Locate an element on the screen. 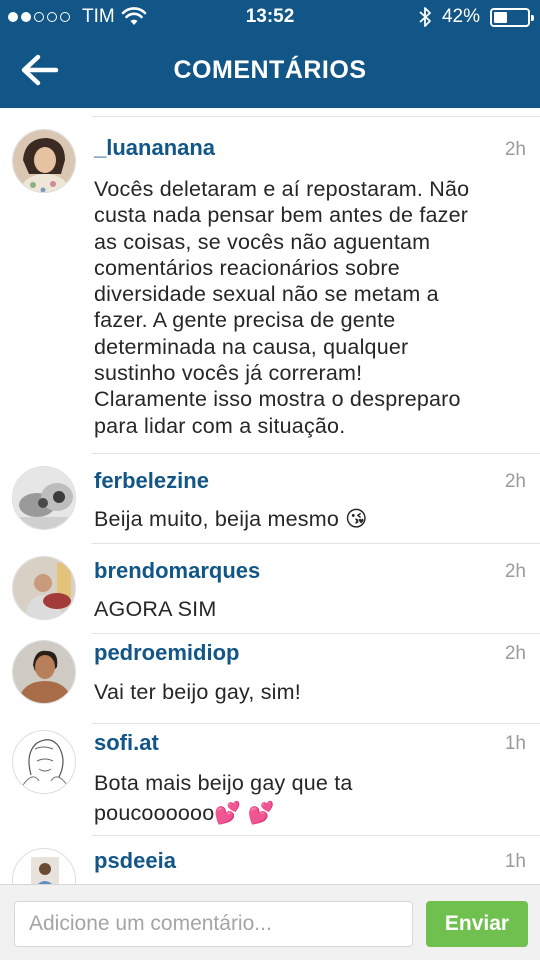 The height and width of the screenshot is (960, 540). comment-composer: Enviar is located at coordinates (270, 922).